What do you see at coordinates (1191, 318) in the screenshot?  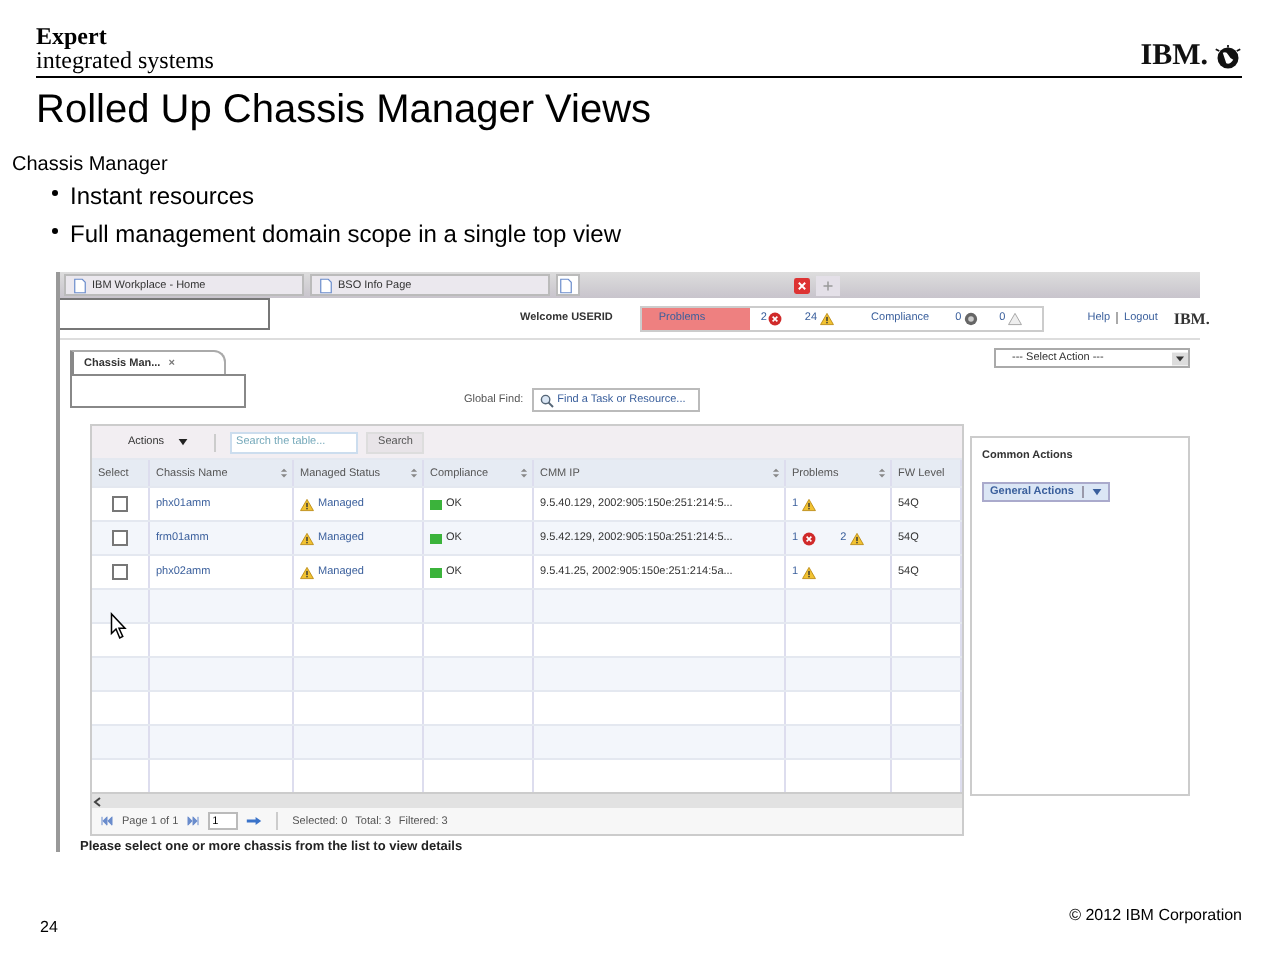 I see `header-logo: IBM.` at bounding box center [1191, 318].